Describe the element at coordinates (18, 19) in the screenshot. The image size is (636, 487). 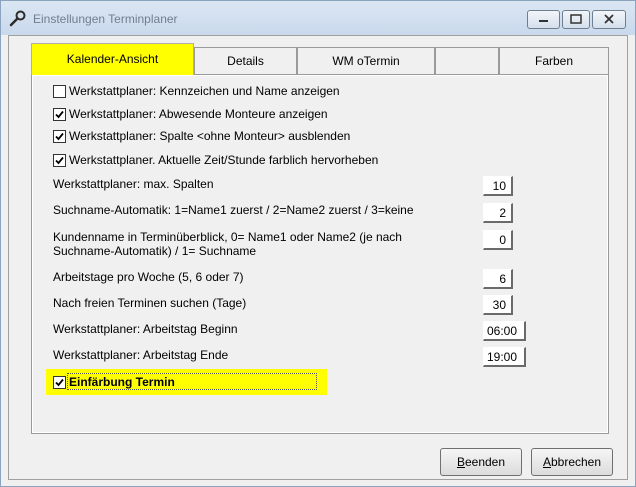
I see `wrench-icon` at that location.